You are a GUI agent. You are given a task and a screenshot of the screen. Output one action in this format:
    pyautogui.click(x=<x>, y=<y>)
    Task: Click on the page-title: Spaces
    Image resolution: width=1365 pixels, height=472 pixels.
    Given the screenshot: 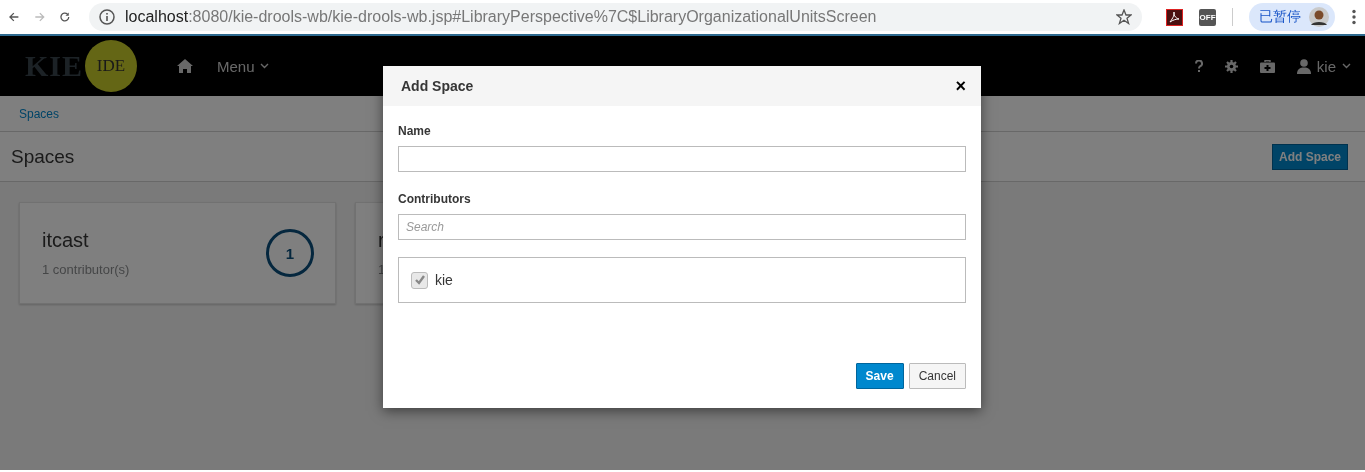 What is the action you would take?
    pyautogui.click(x=43, y=156)
    